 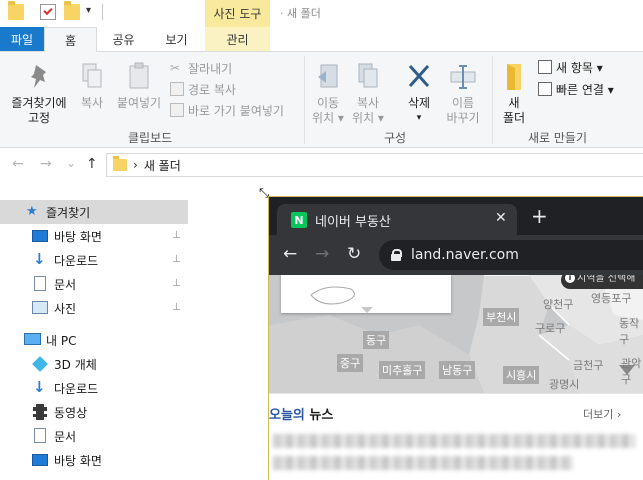 I want to click on chrome-tab: N 네이버 부동산 ✕, so click(x=397, y=219).